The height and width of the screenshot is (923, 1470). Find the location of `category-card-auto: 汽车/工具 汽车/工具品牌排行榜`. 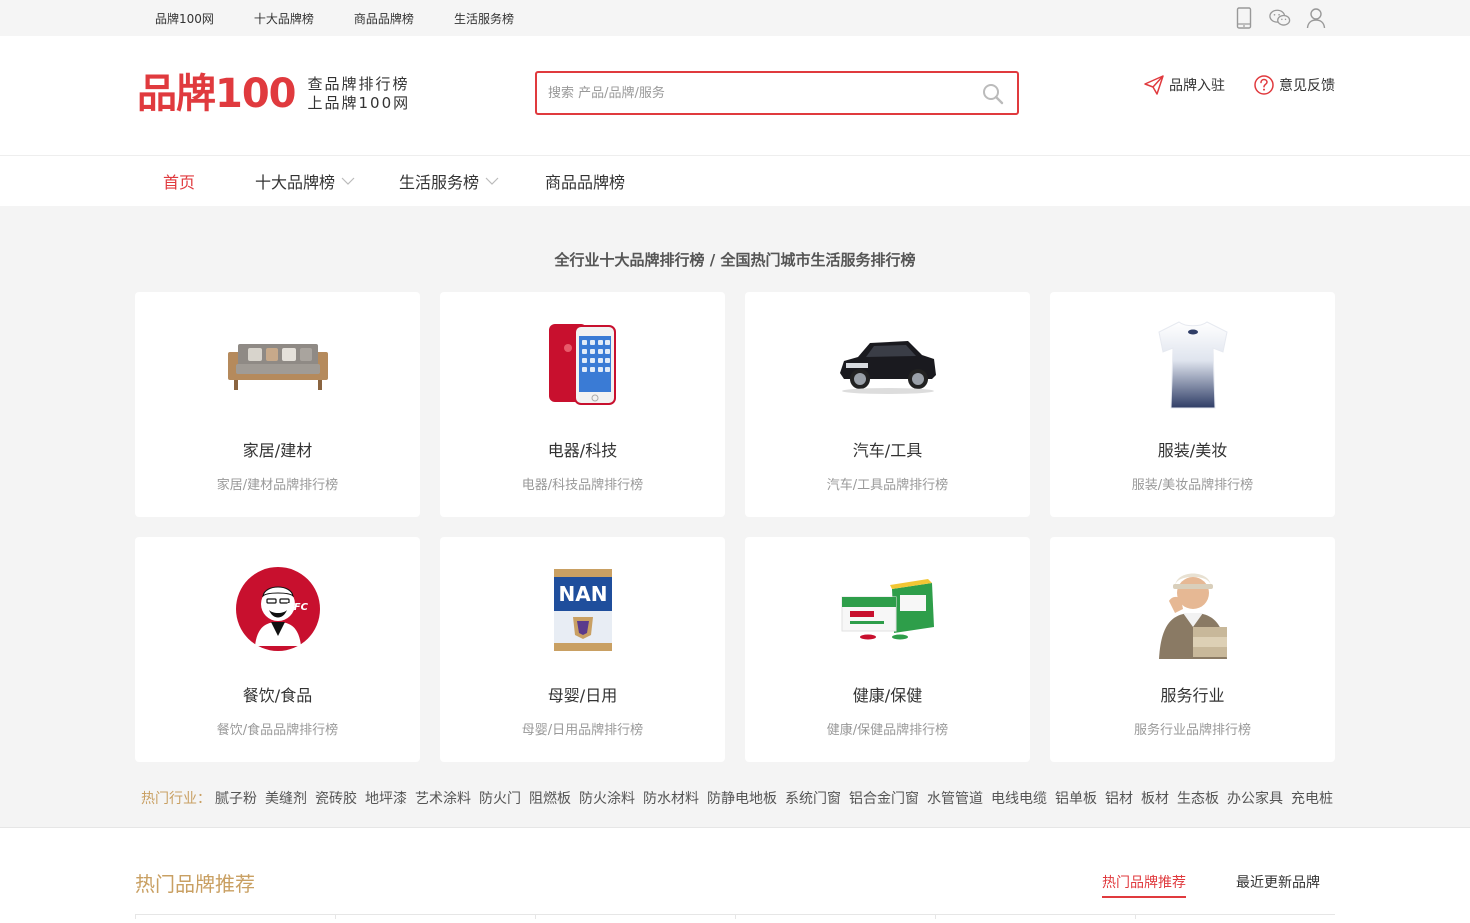

category-card-auto: 汽车/工具 汽车/工具品牌排行榜 is located at coordinates (887, 404).